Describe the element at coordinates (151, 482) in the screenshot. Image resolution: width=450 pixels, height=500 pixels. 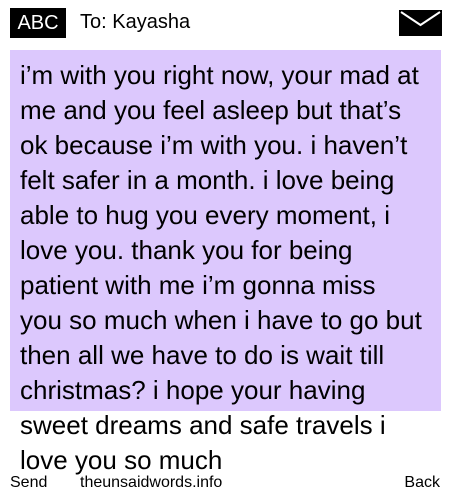
I see `watermark: theunsaidwords.info` at that location.